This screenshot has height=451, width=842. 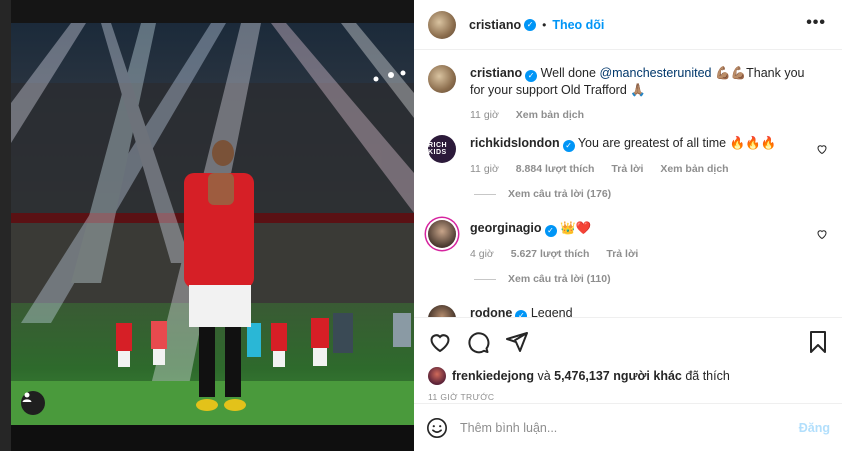 What do you see at coordinates (442, 79) in the screenshot?
I see `caption-avatar` at bounding box center [442, 79].